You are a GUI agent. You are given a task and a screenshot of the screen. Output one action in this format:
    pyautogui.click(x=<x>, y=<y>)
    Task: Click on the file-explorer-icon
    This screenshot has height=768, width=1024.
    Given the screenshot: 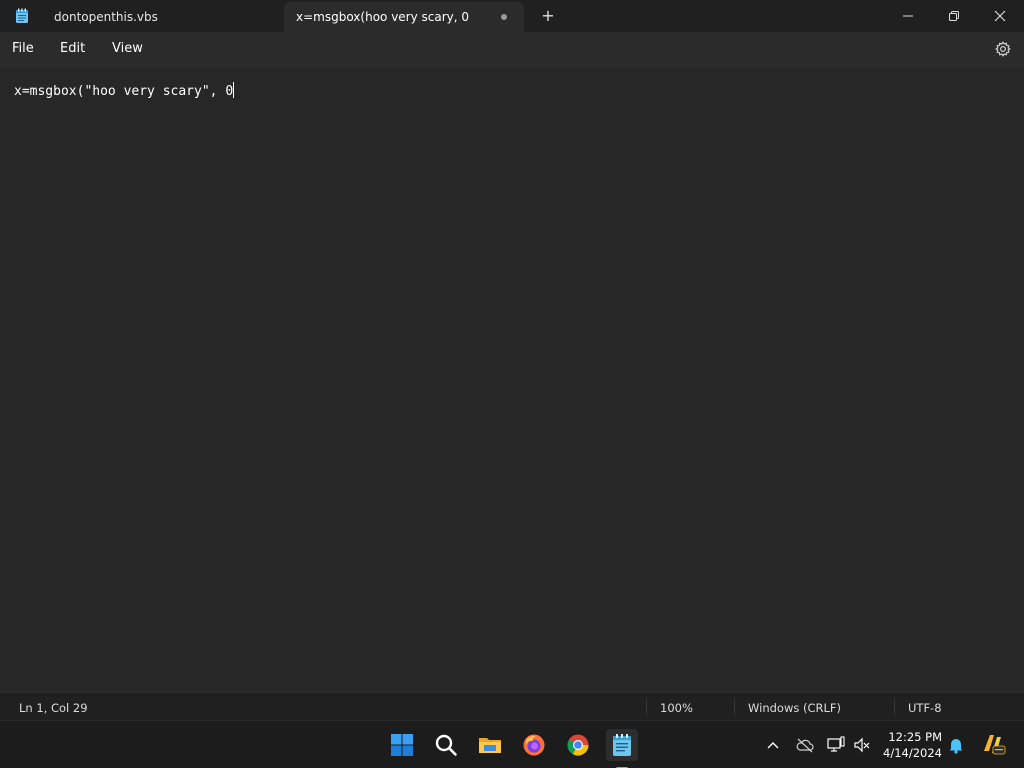 What is the action you would take?
    pyautogui.click(x=490, y=745)
    